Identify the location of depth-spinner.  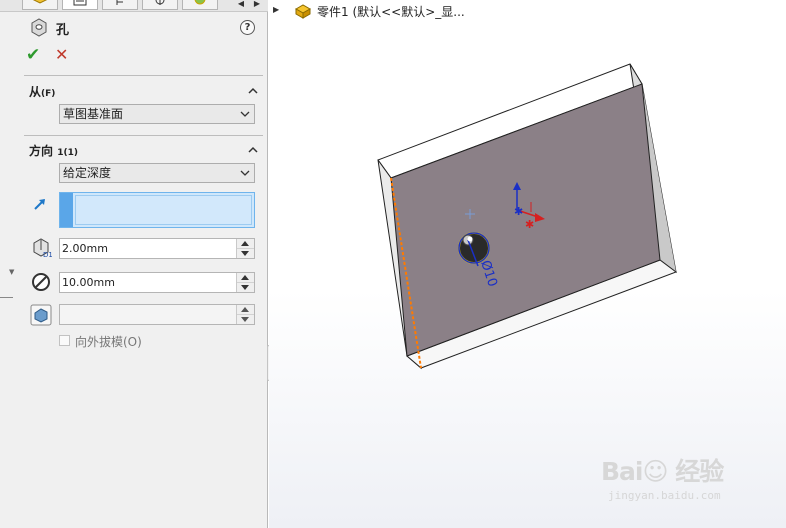
(245, 248).